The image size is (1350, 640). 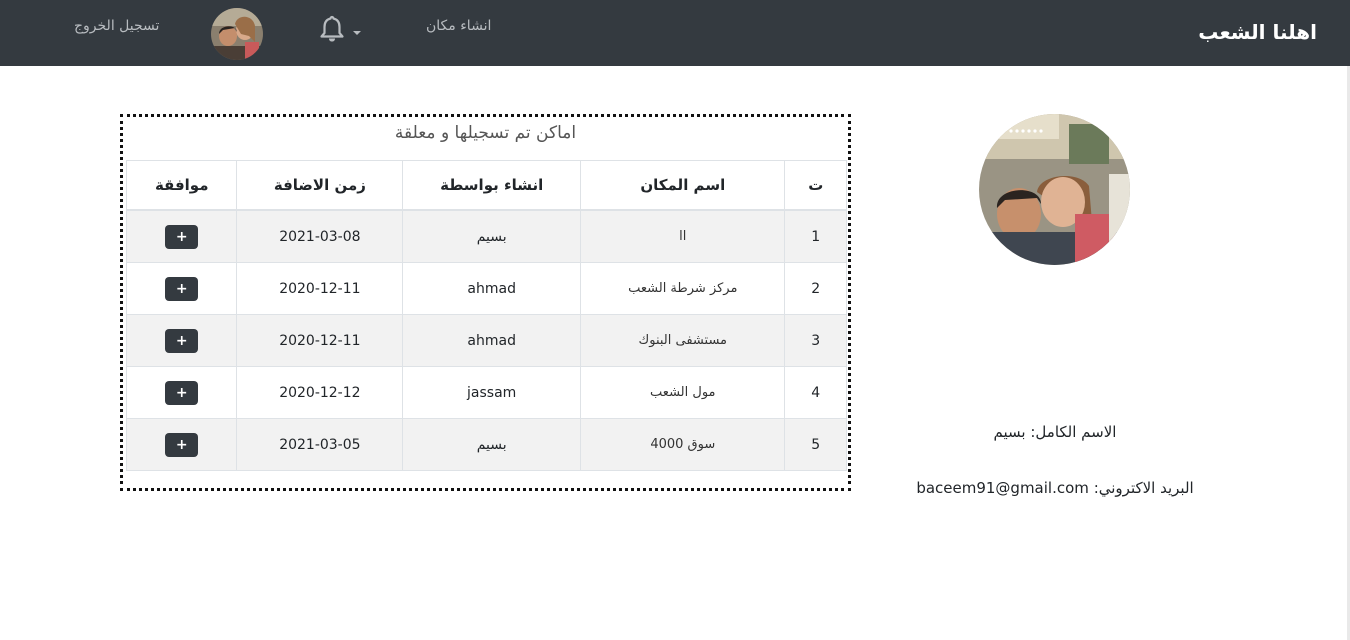 I want to click on create-place-link: انشاء مكان, so click(x=458, y=26).